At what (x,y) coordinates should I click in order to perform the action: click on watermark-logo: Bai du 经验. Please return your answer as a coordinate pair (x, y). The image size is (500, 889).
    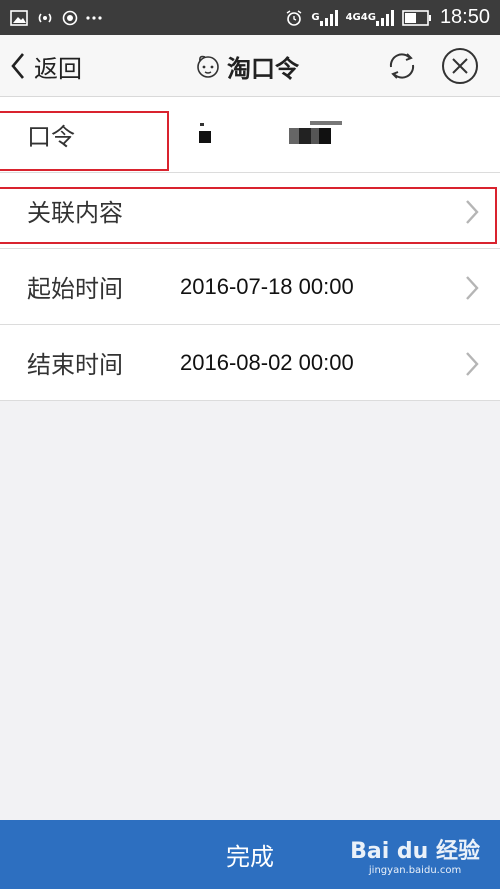
    Looking at the image, I should click on (415, 849).